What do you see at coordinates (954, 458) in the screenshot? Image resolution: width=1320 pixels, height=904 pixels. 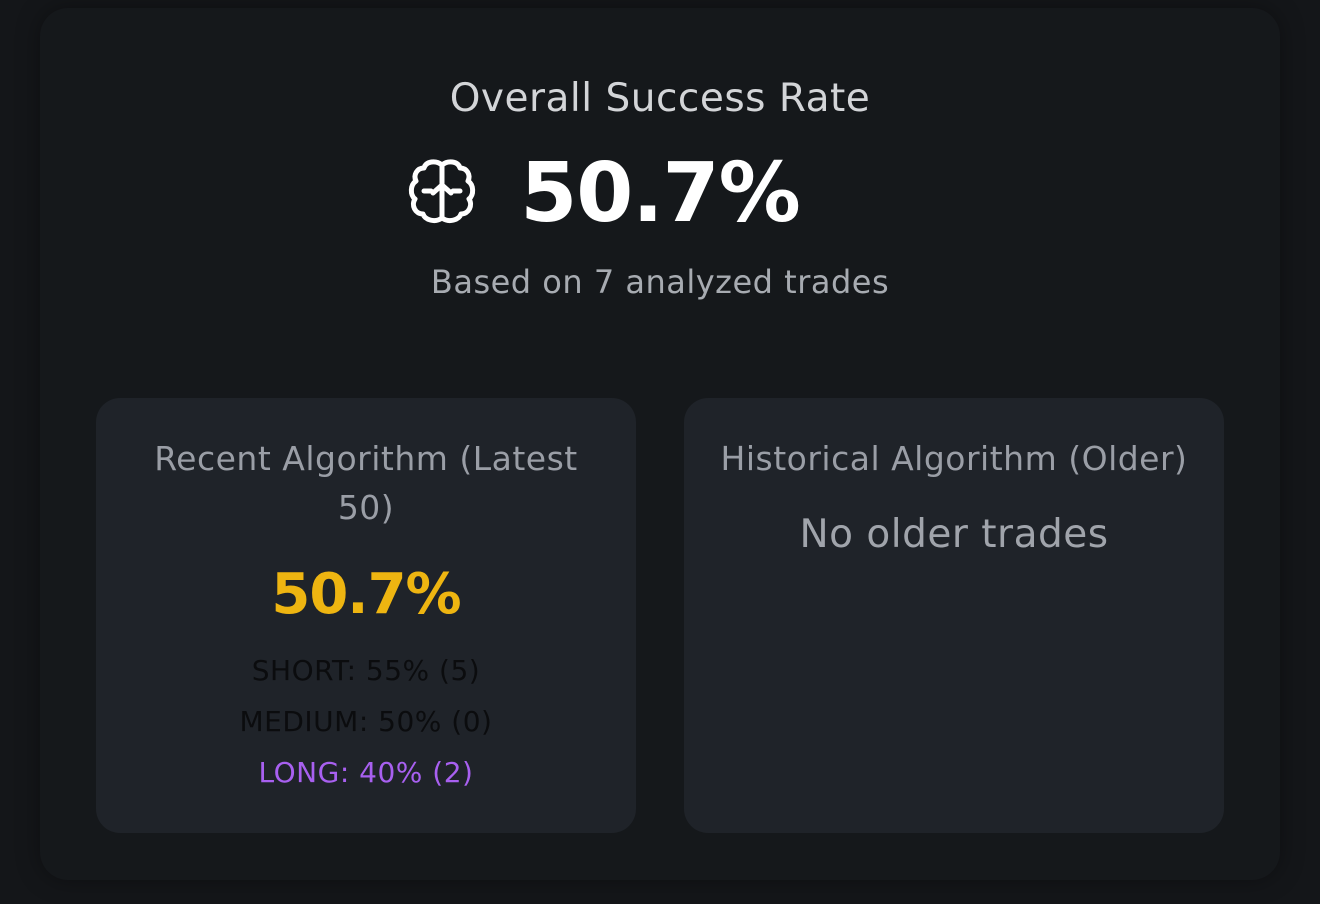 I see `historical-algorithm-title: Historical Algorithm (Older)` at bounding box center [954, 458].